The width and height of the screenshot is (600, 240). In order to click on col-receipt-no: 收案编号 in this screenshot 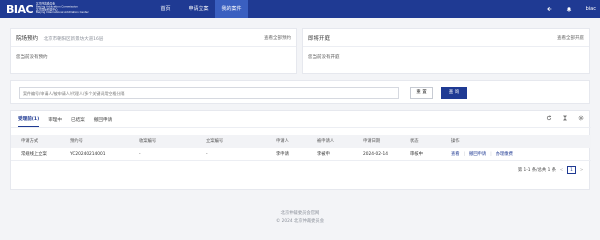, I will do `click(148, 141)`.